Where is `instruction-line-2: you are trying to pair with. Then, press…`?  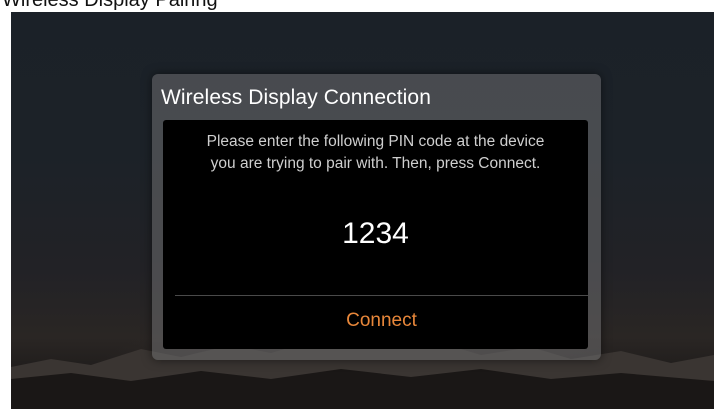 instruction-line-2: you are trying to pair with. Then, press… is located at coordinates (375, 163).